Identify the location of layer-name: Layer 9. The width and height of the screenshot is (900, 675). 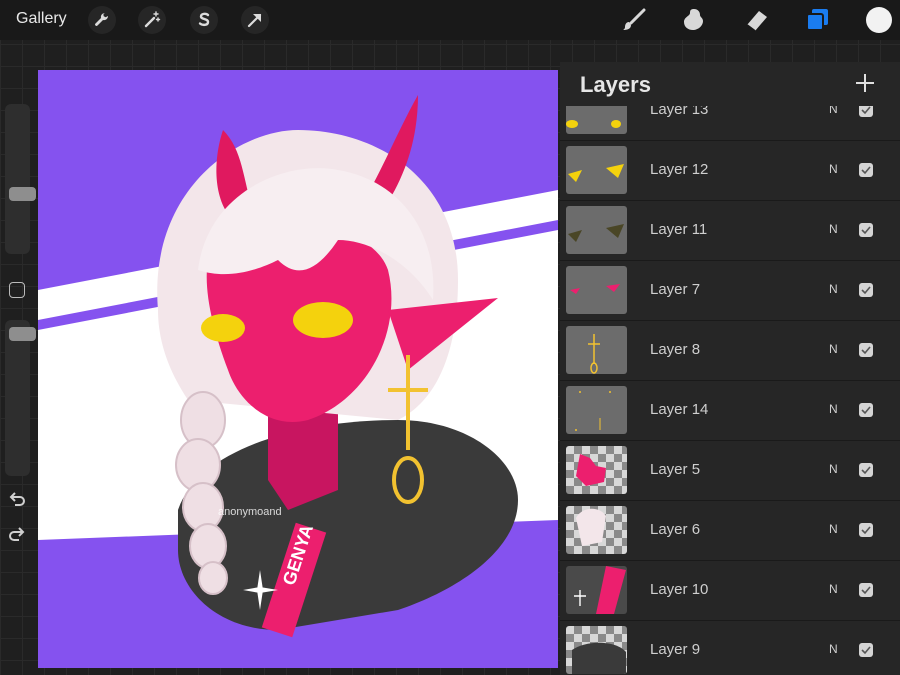
(675, 649).